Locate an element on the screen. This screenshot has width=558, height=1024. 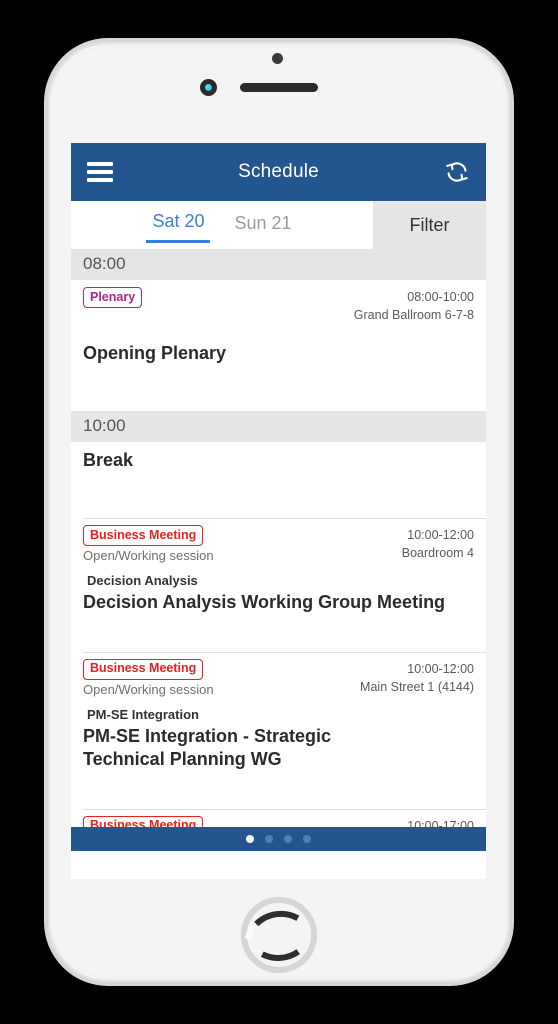
hamburger-menu-icon is located at coordinates (100, 172).